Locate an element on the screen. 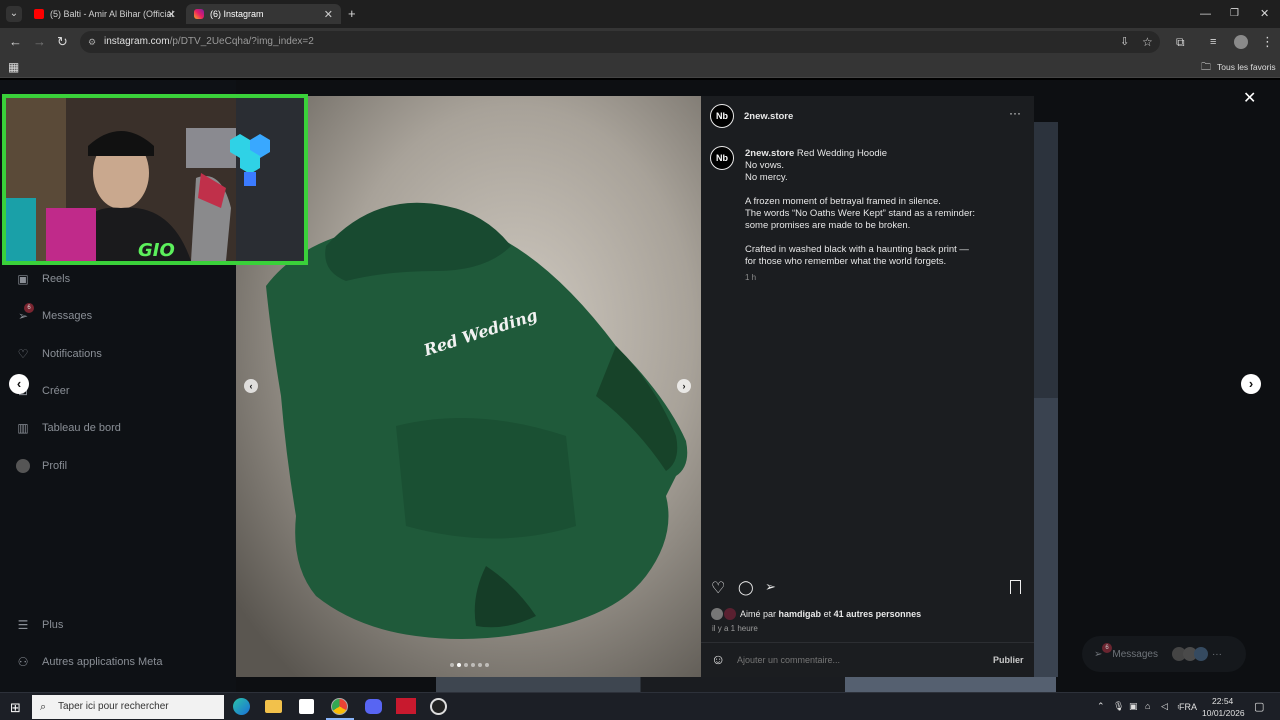  background-thumbnail-strip is located at coordinates (746, 684).